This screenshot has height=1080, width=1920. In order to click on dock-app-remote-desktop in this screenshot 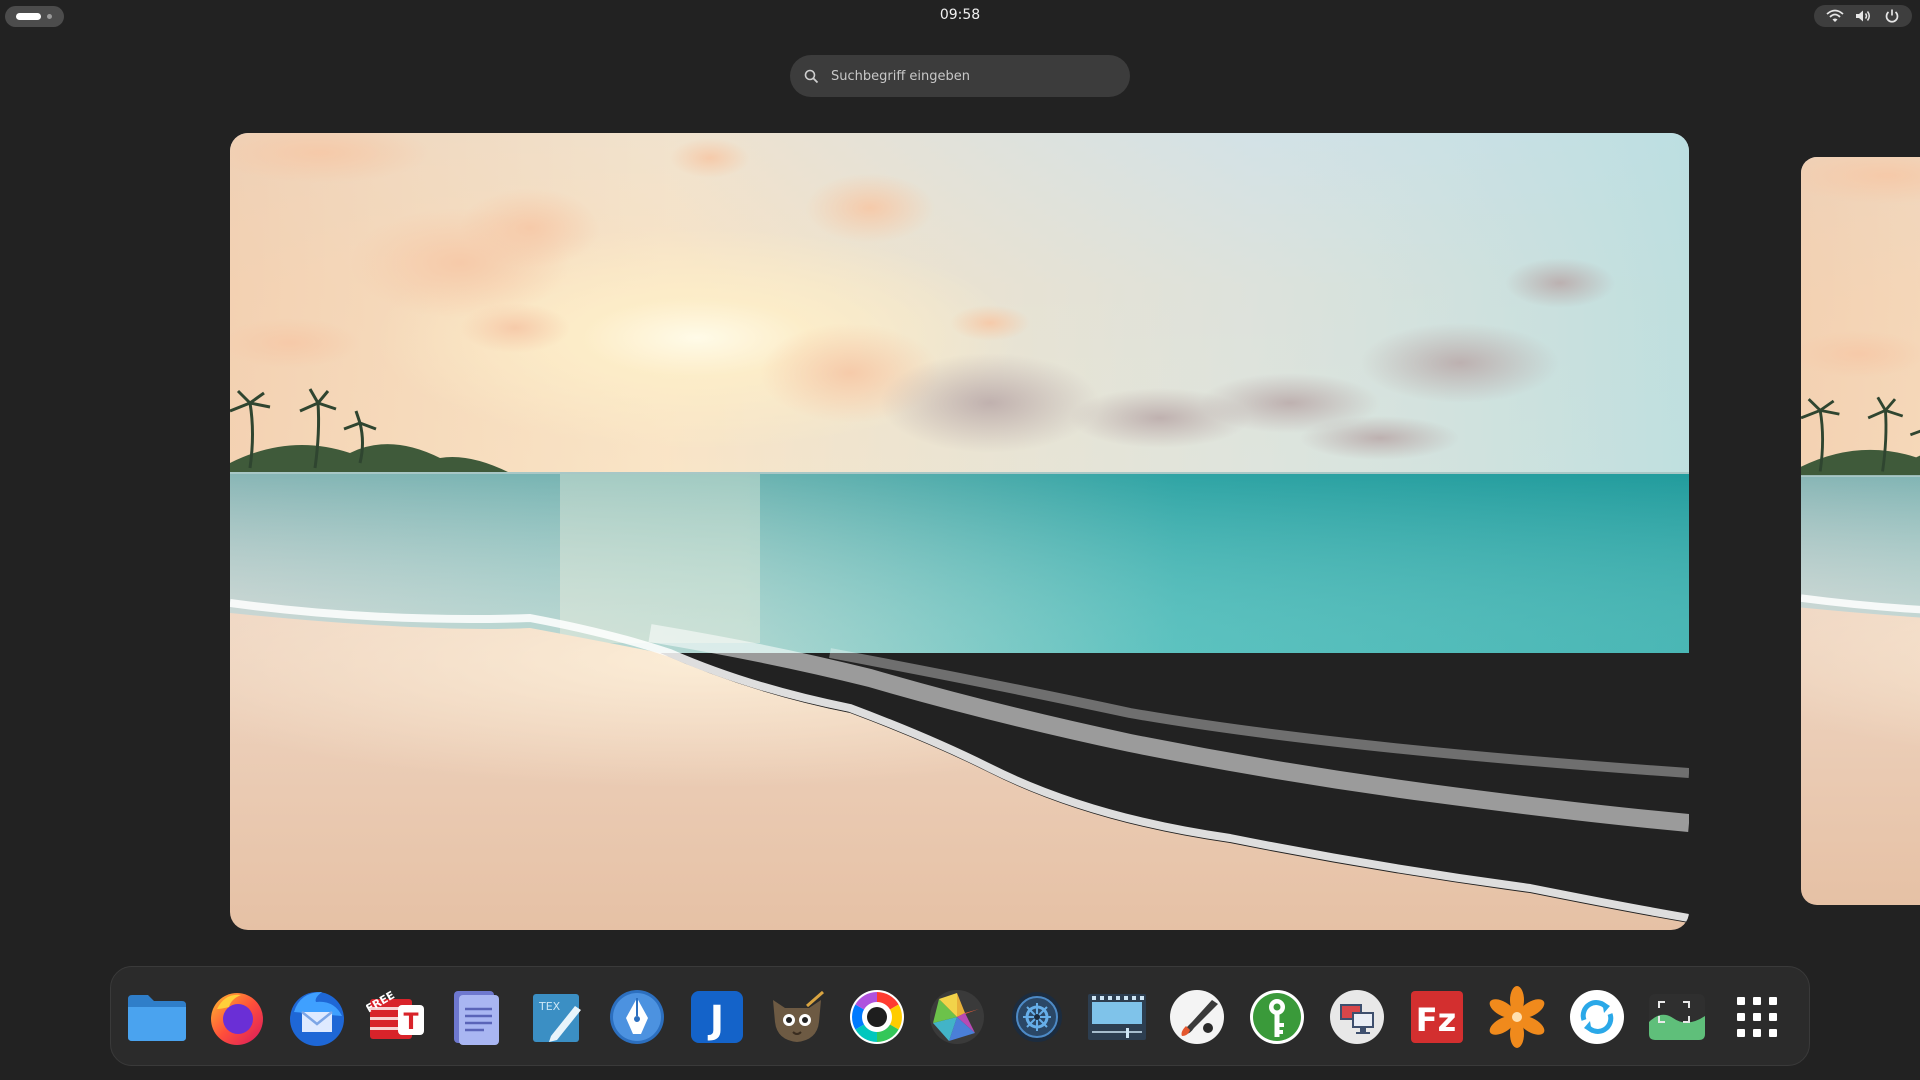, I will do `click(1357, 1017)`.